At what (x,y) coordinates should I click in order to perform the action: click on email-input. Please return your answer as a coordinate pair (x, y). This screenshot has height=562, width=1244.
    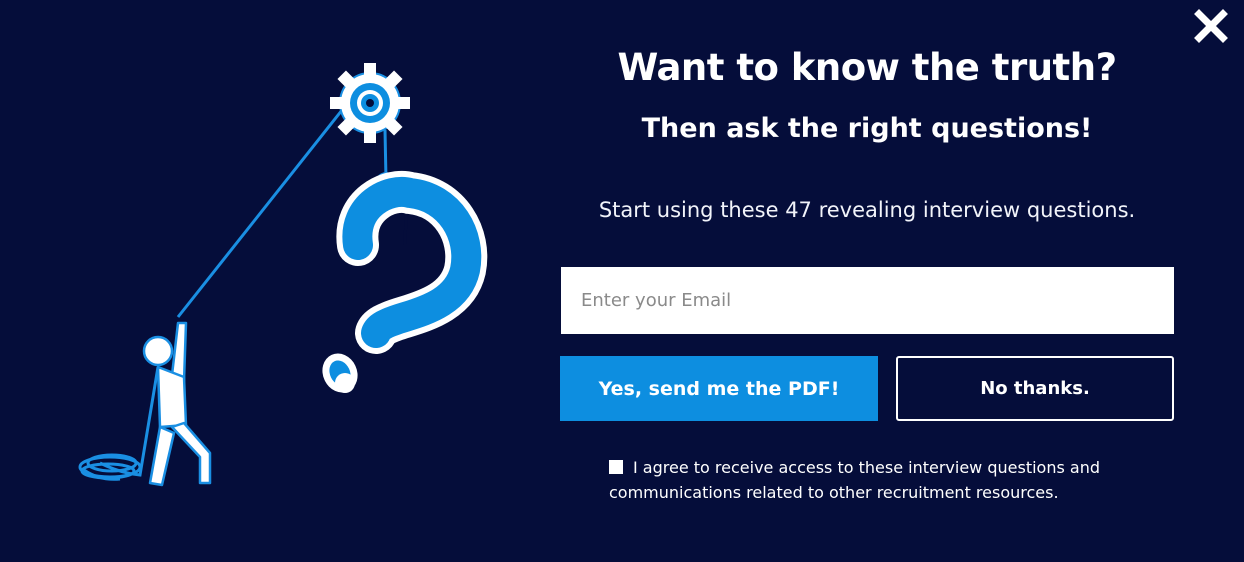
    Looking at the image, I should click on (867, 300).